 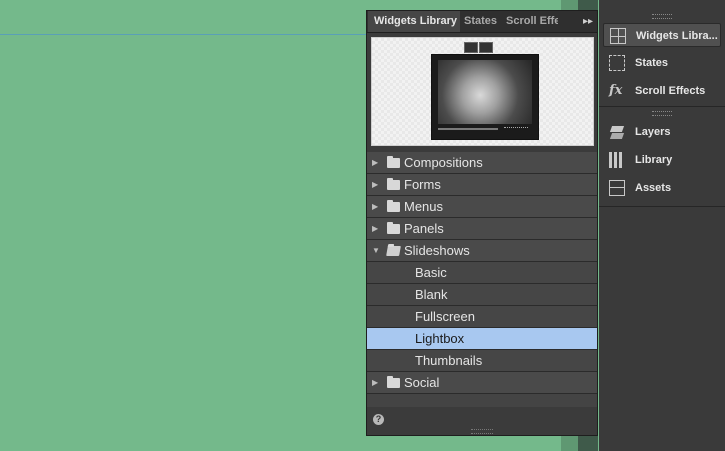 What do you see at coordinates (618, 36) in the screenshot?
I see `widgets-library-icon` at bounding box center [618, 36].